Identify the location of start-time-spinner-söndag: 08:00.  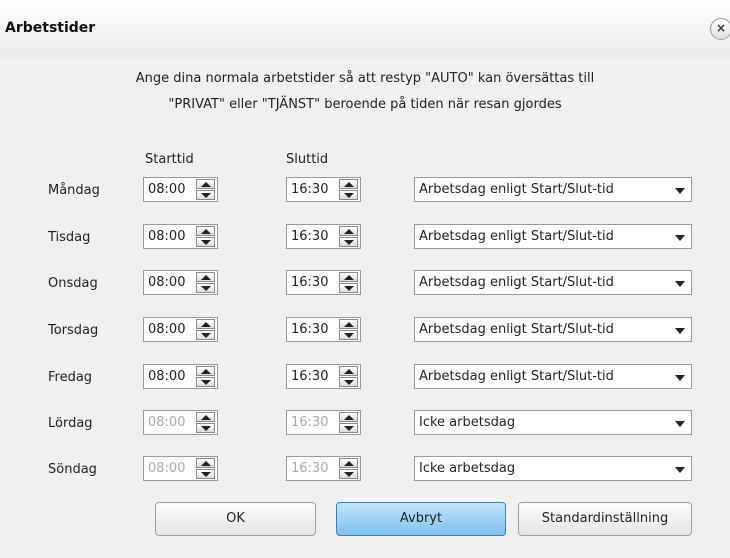
(180, 468).